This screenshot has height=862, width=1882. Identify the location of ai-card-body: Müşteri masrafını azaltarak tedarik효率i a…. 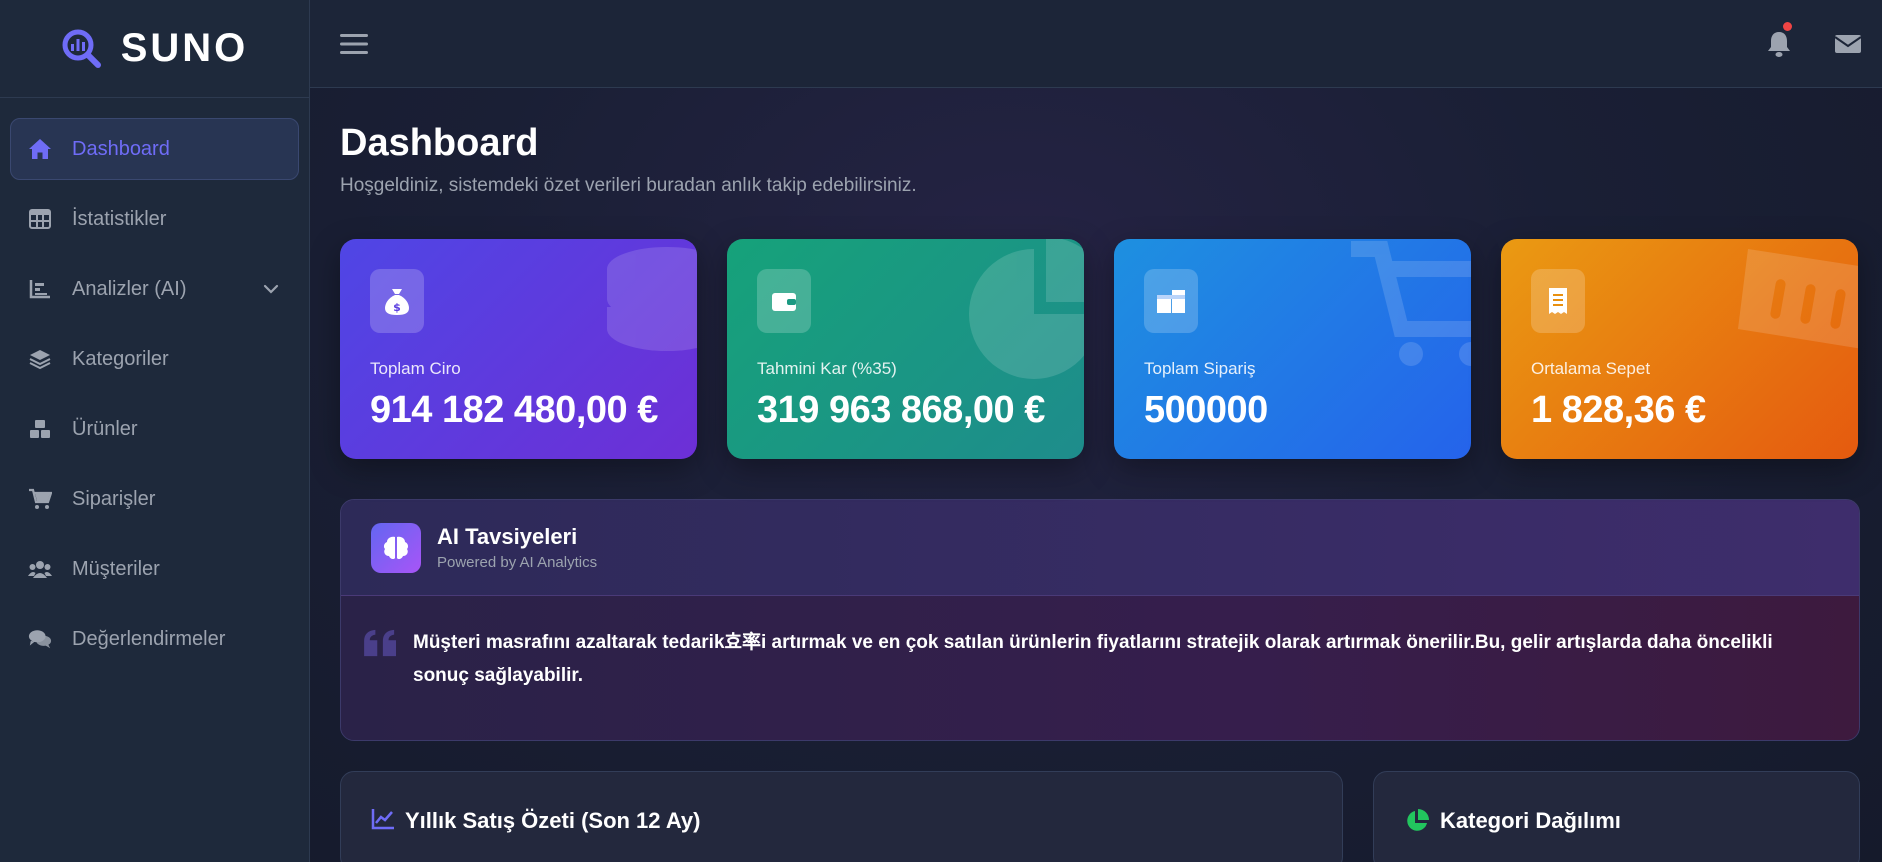
(1100, 668).